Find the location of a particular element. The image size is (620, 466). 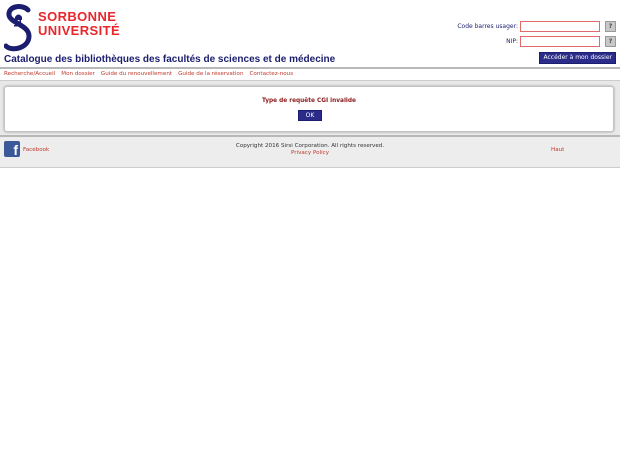

ok-button: OK is located at coordinates (310, 115).